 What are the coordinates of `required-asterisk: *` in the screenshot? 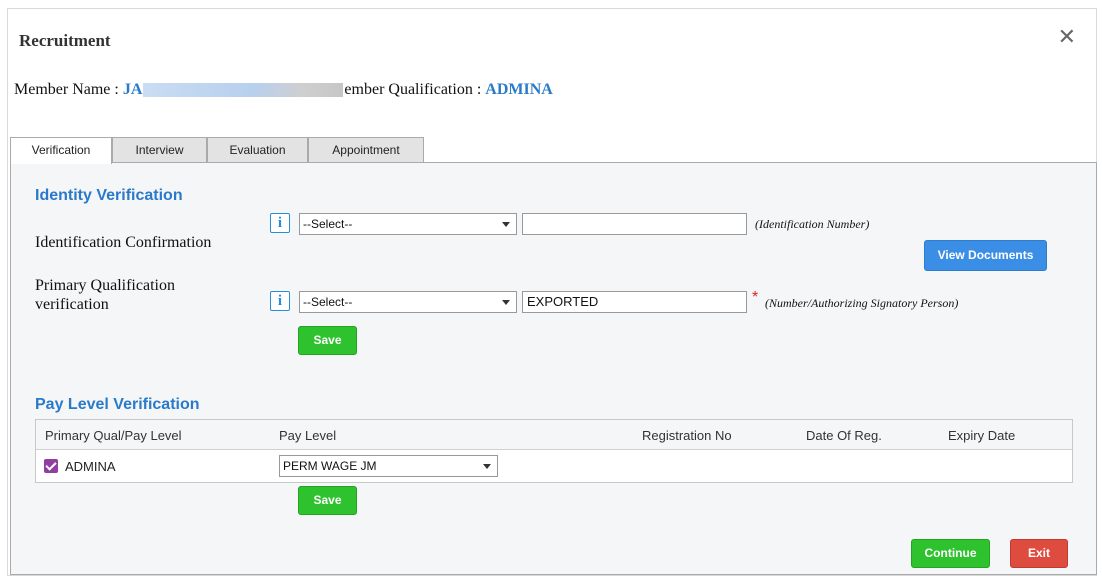 It's located at (755, 297).